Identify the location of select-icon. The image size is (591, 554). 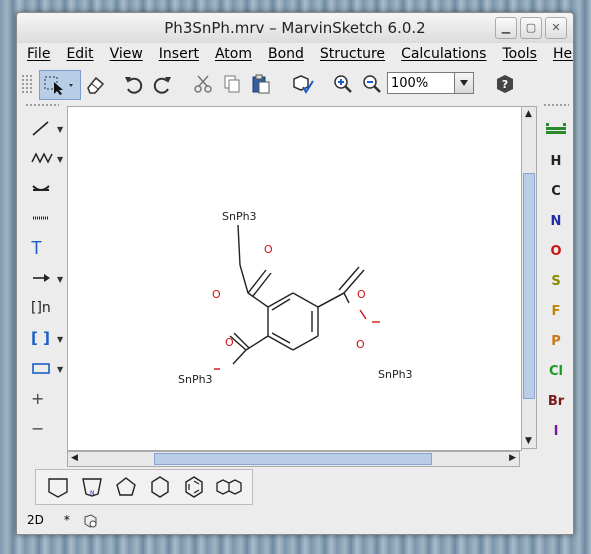
(58, 85).